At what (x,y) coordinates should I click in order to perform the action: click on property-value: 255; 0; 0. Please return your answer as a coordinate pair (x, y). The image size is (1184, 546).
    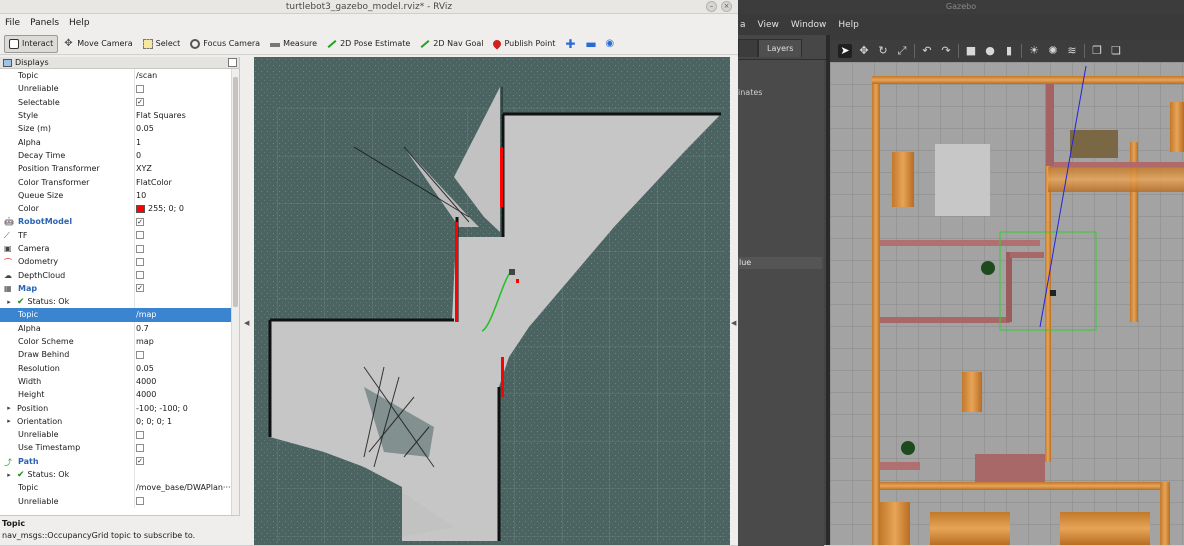
    Looking at the image, I should click on (187, 208).